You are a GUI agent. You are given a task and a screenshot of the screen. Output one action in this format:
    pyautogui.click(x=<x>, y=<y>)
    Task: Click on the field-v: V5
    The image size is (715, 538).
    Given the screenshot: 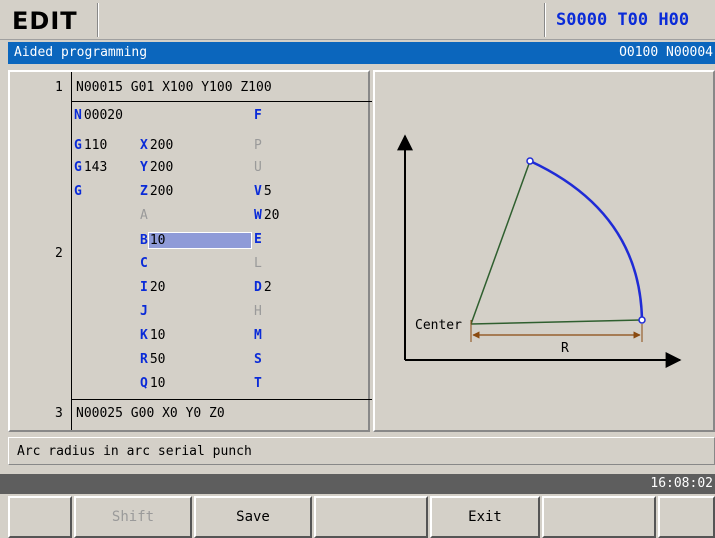 What is the action you would take?
    pyautogui.click(x=263, y=191)
    